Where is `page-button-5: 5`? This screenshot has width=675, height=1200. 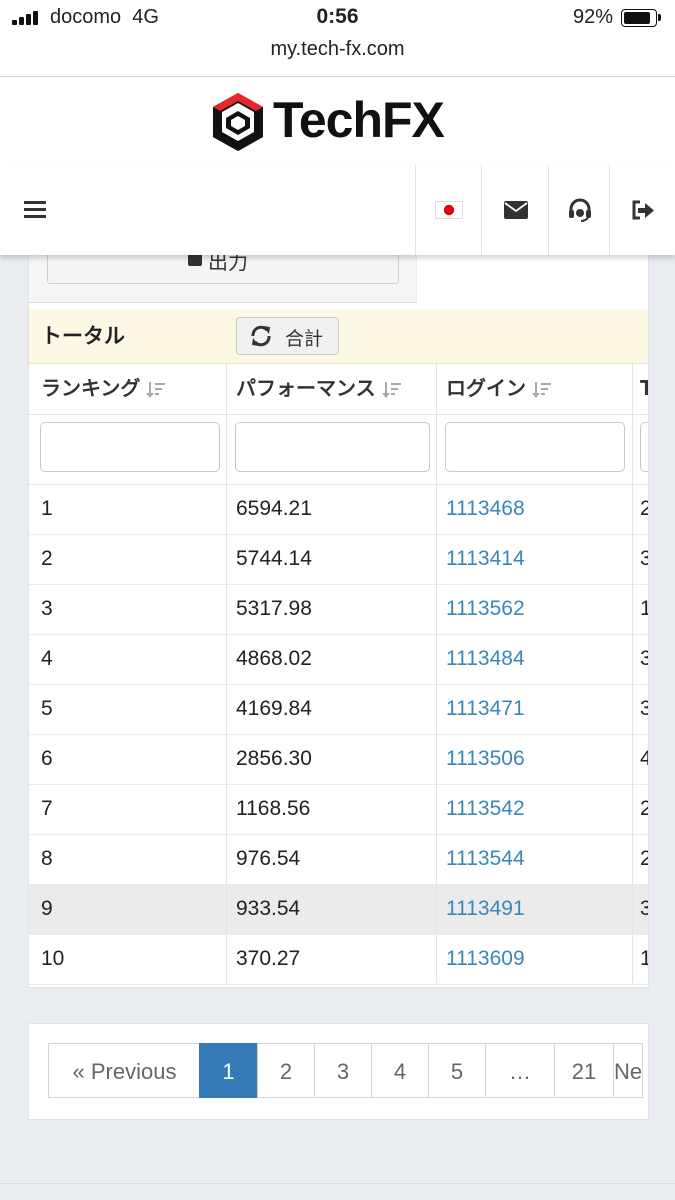 page-button-5: 5 is located at coordinates (457, 1070).